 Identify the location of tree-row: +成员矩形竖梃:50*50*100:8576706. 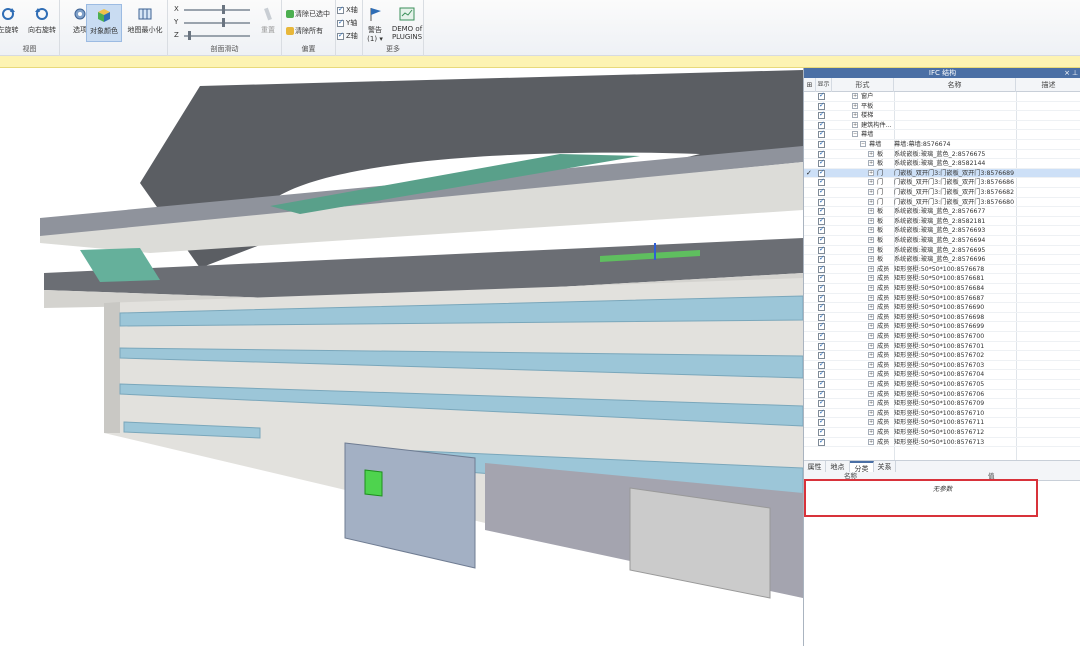
(942, 394).